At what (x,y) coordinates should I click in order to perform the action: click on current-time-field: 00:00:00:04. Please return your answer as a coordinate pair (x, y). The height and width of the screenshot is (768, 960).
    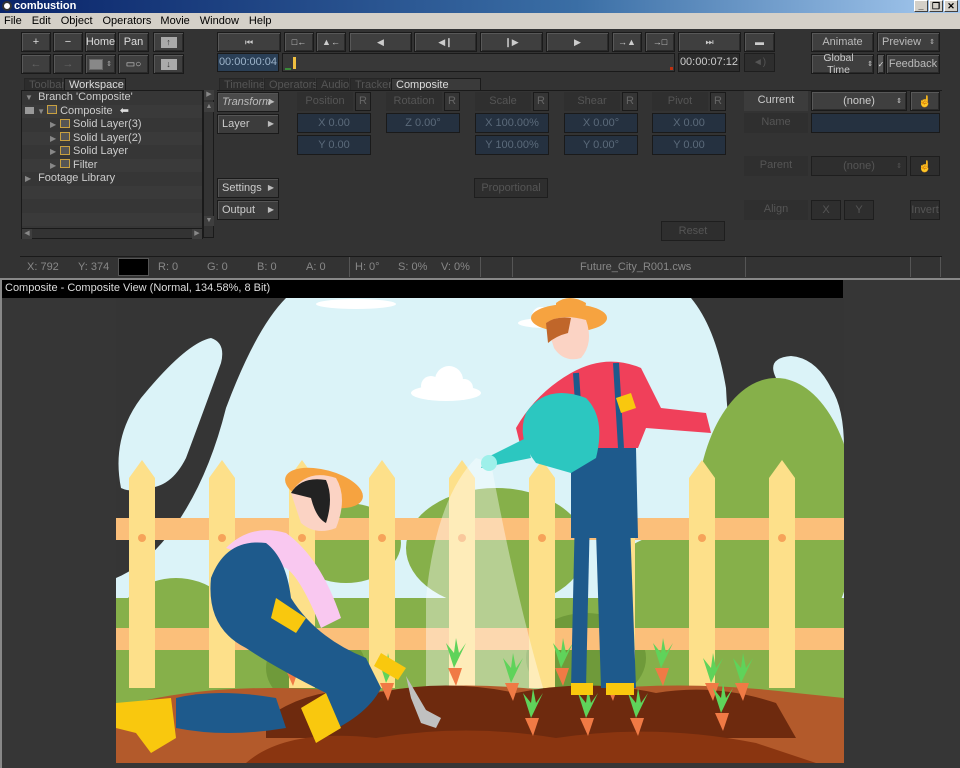
    Looking at the image, I should click on (248, 62).